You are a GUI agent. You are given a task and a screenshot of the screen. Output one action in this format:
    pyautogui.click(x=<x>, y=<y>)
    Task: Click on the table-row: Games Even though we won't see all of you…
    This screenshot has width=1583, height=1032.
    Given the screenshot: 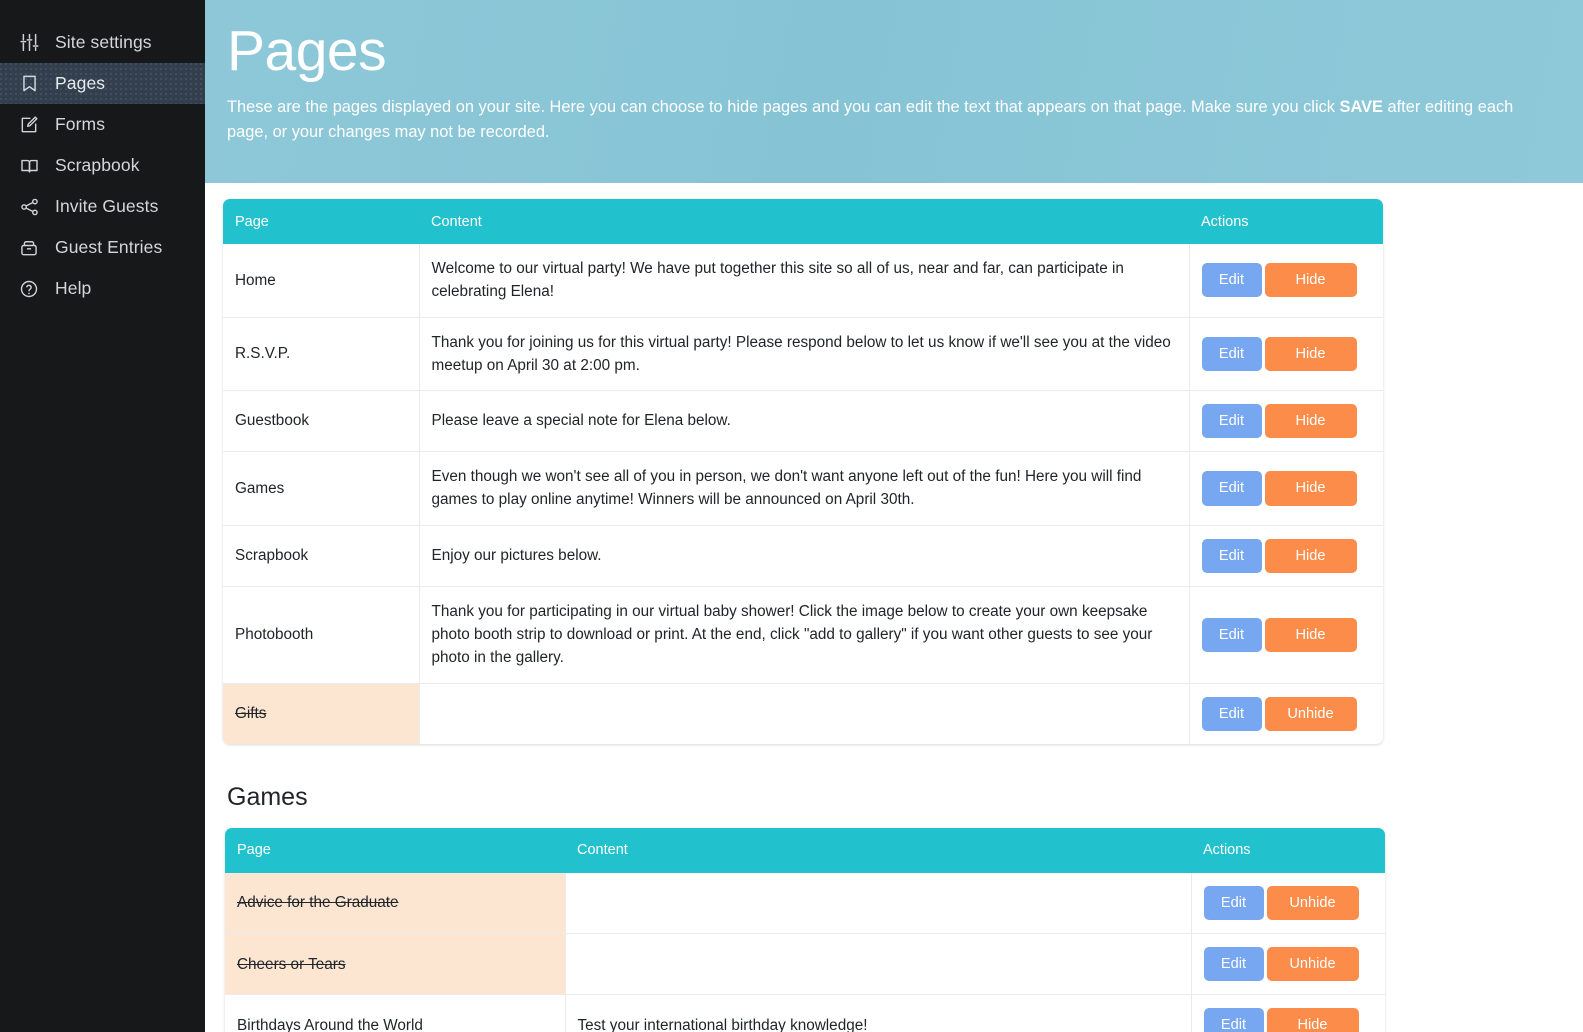 What is the action you would take?
    pyautogui.click(x=803, y=488)
    